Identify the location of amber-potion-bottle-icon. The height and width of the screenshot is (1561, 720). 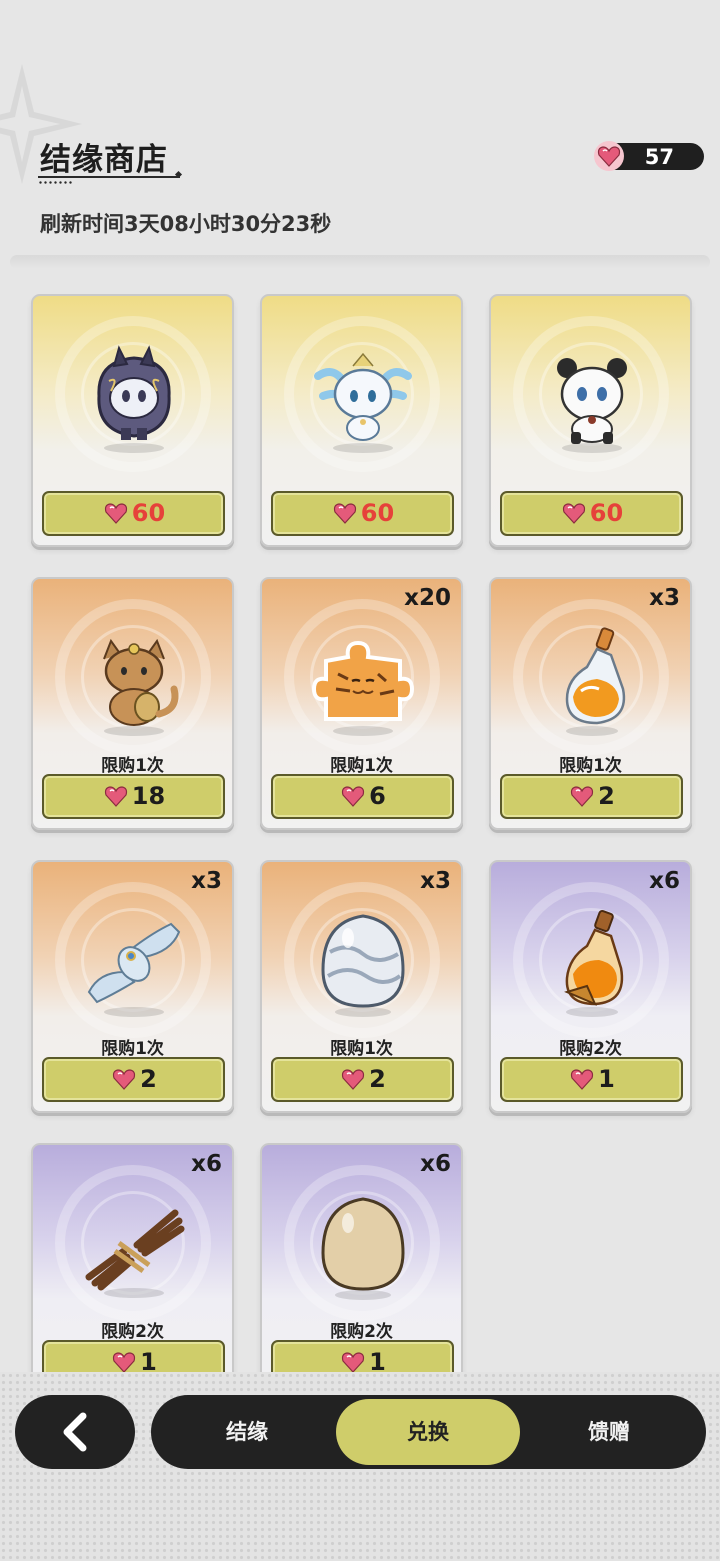
(594, 963).